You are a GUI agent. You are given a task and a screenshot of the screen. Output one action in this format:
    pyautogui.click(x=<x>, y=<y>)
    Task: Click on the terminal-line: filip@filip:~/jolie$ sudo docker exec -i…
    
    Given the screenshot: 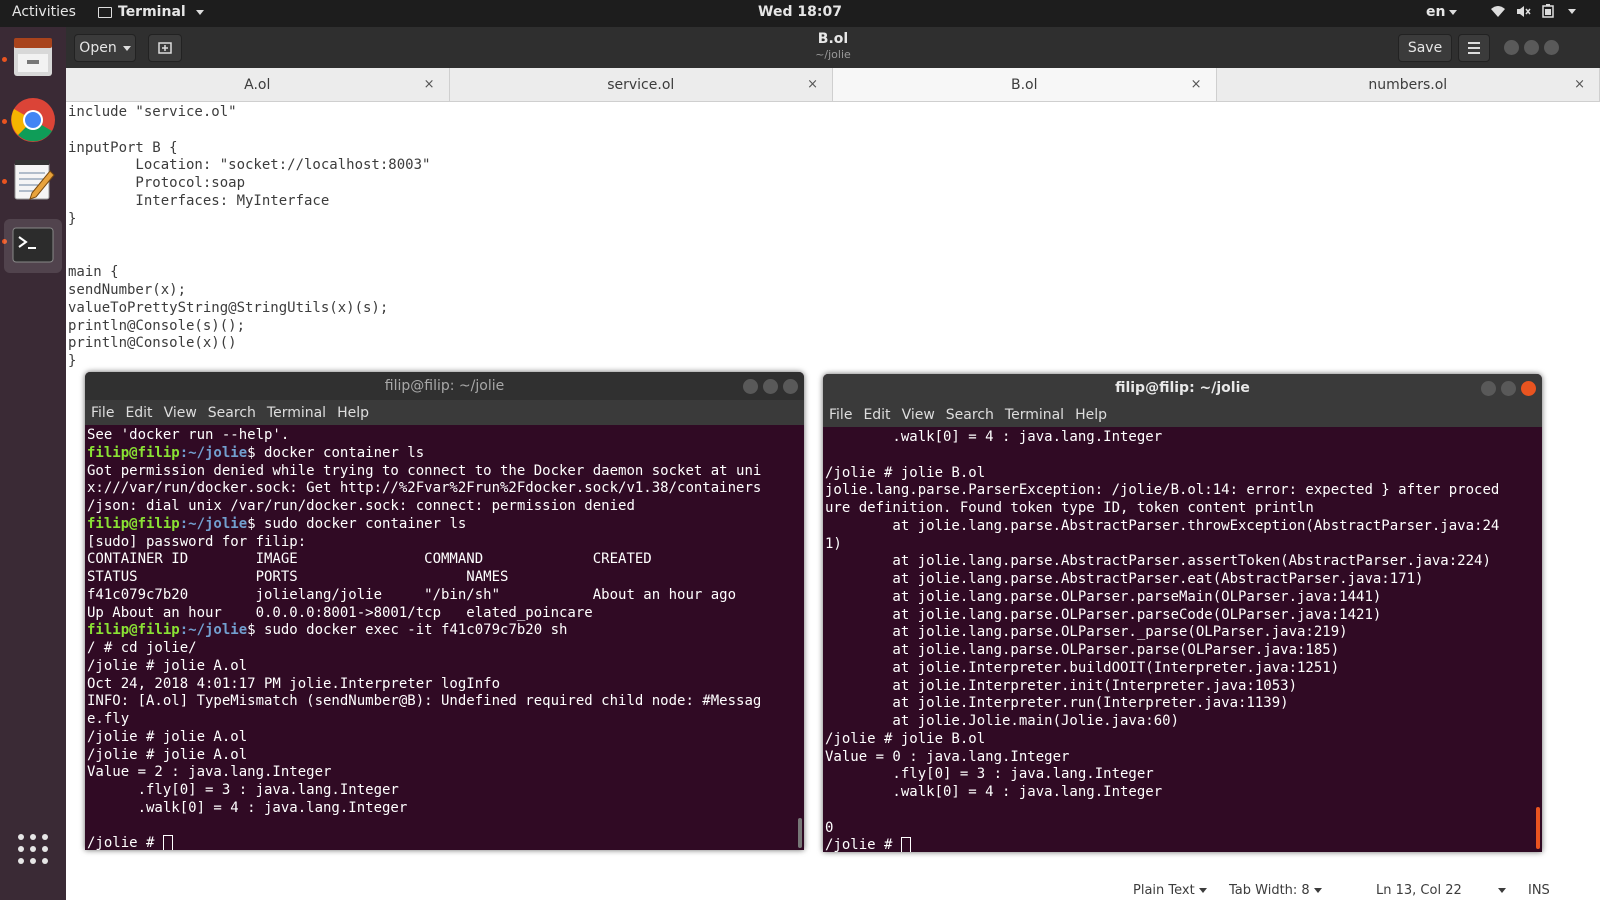 What is the action you would take?
    pyautogui.click(x=440, y=631)
    